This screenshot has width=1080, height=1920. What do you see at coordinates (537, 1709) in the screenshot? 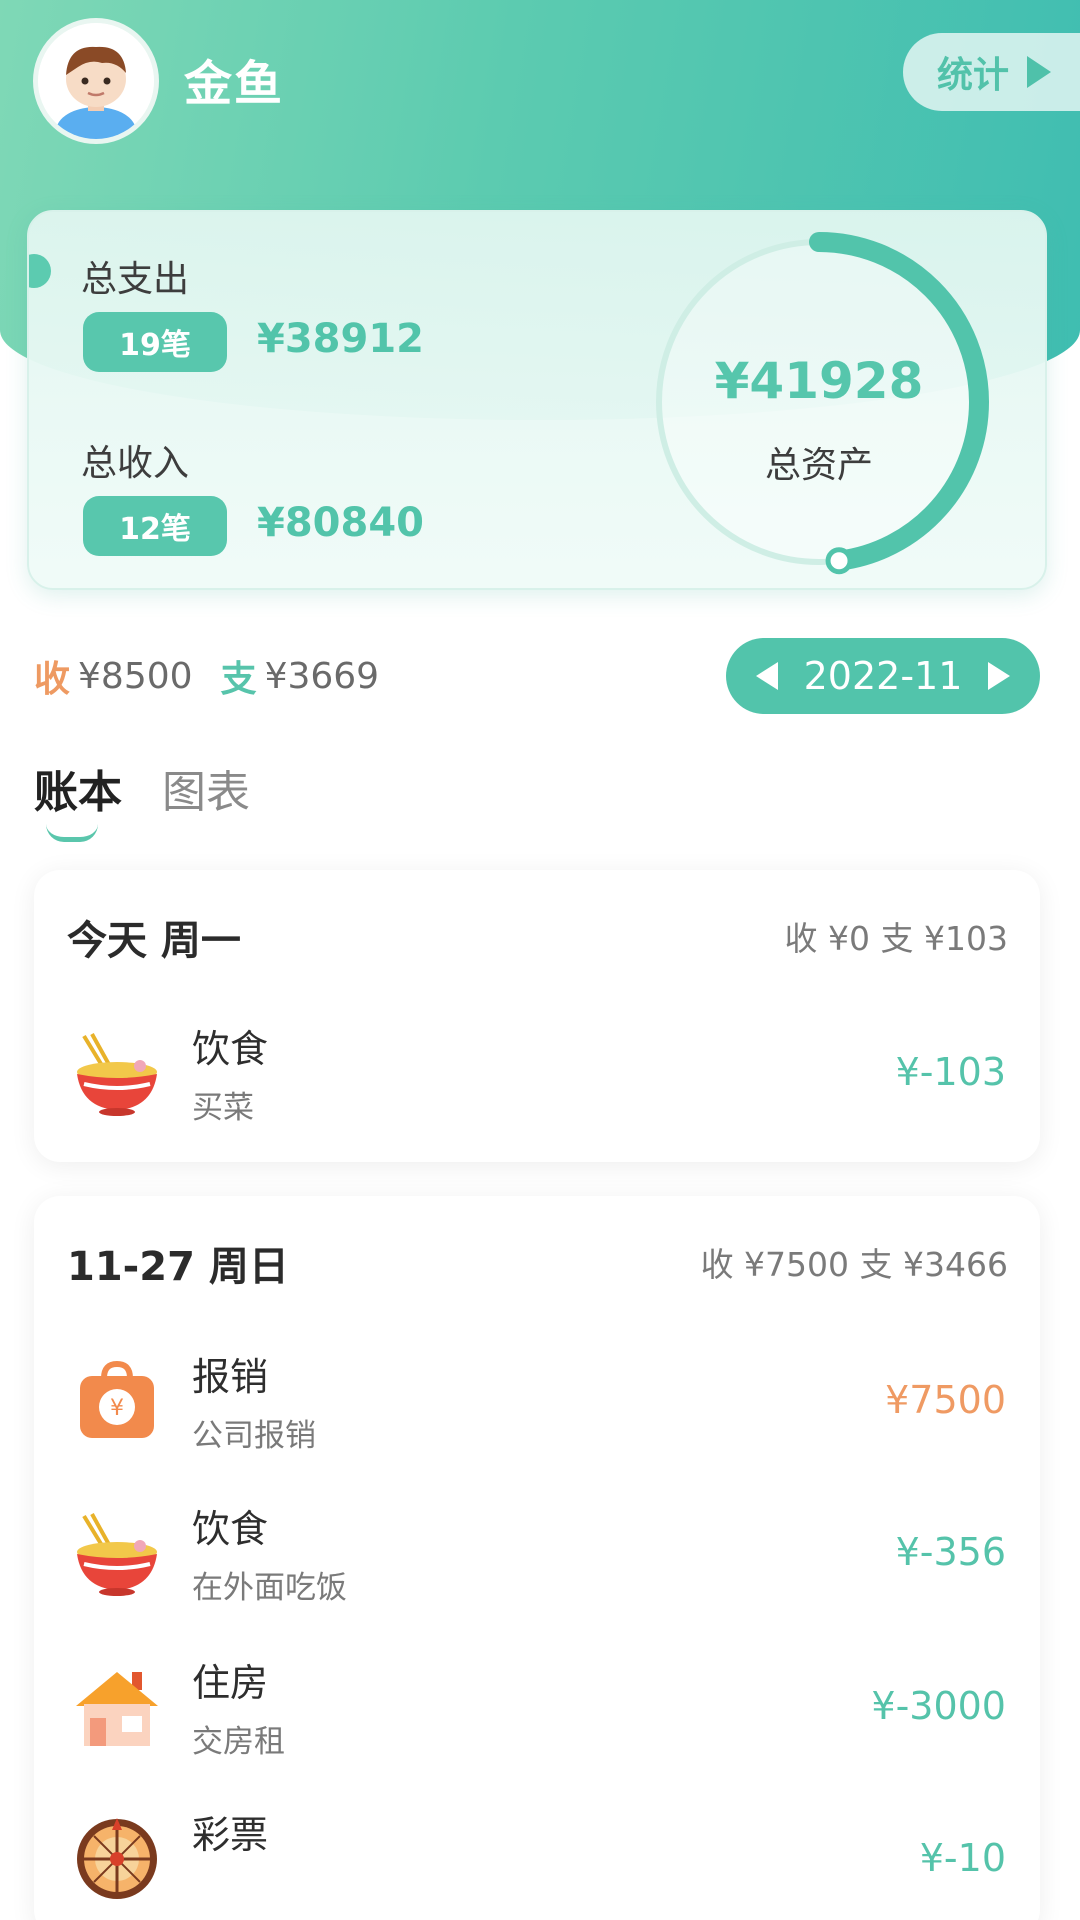
I see `list-item: 住房 交房租 ¥-3000` at bounding box center [537, 1709].